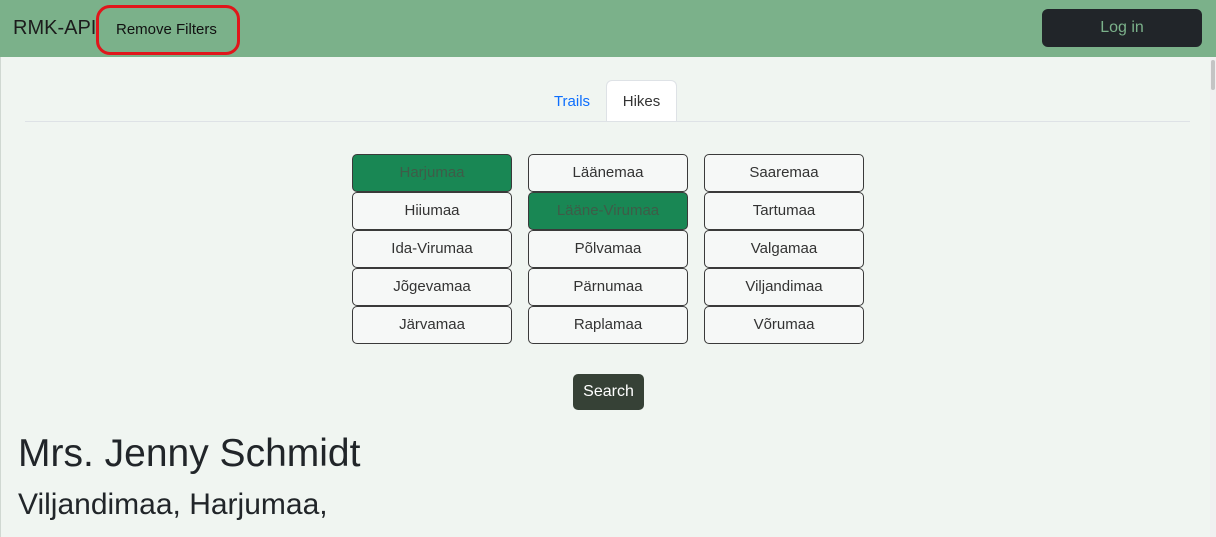 The image size is (1216, 537). Describe the element at coordinates (784, 325) in the screenshot. I see `county-button-vorumaa: Võrumaa` at that location.